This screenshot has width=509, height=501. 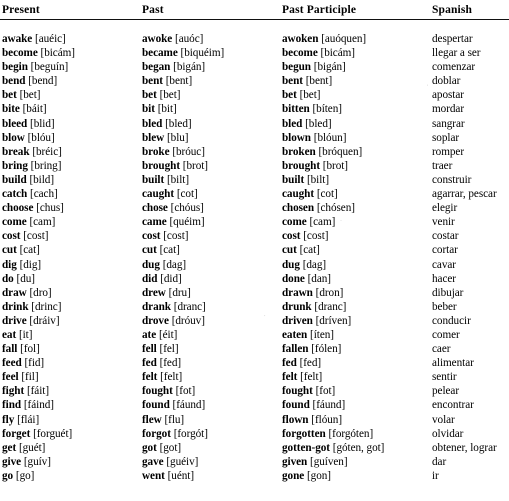 What do you see at coordinates (310, 363) in the screenshot?
I see `past-participle-pronunciation: [fed]` at bounding box center [310, 363].